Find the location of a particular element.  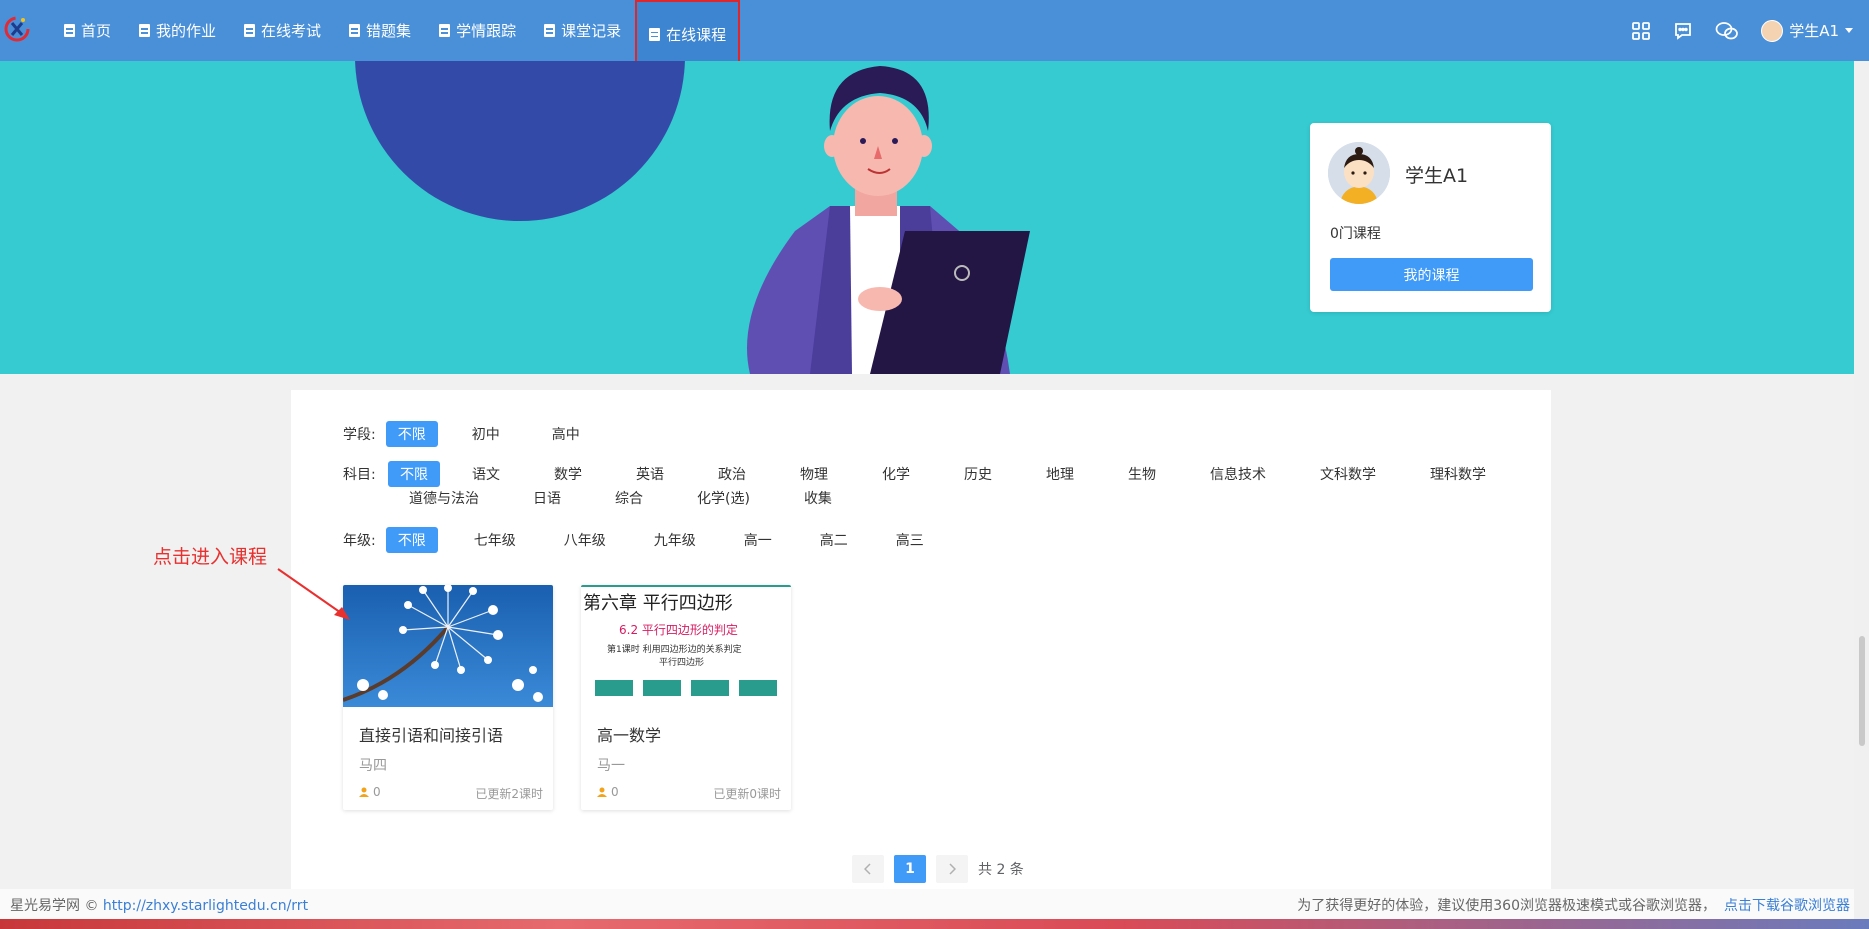

grade-option: 七年级 is located at coordinates (495, 540).